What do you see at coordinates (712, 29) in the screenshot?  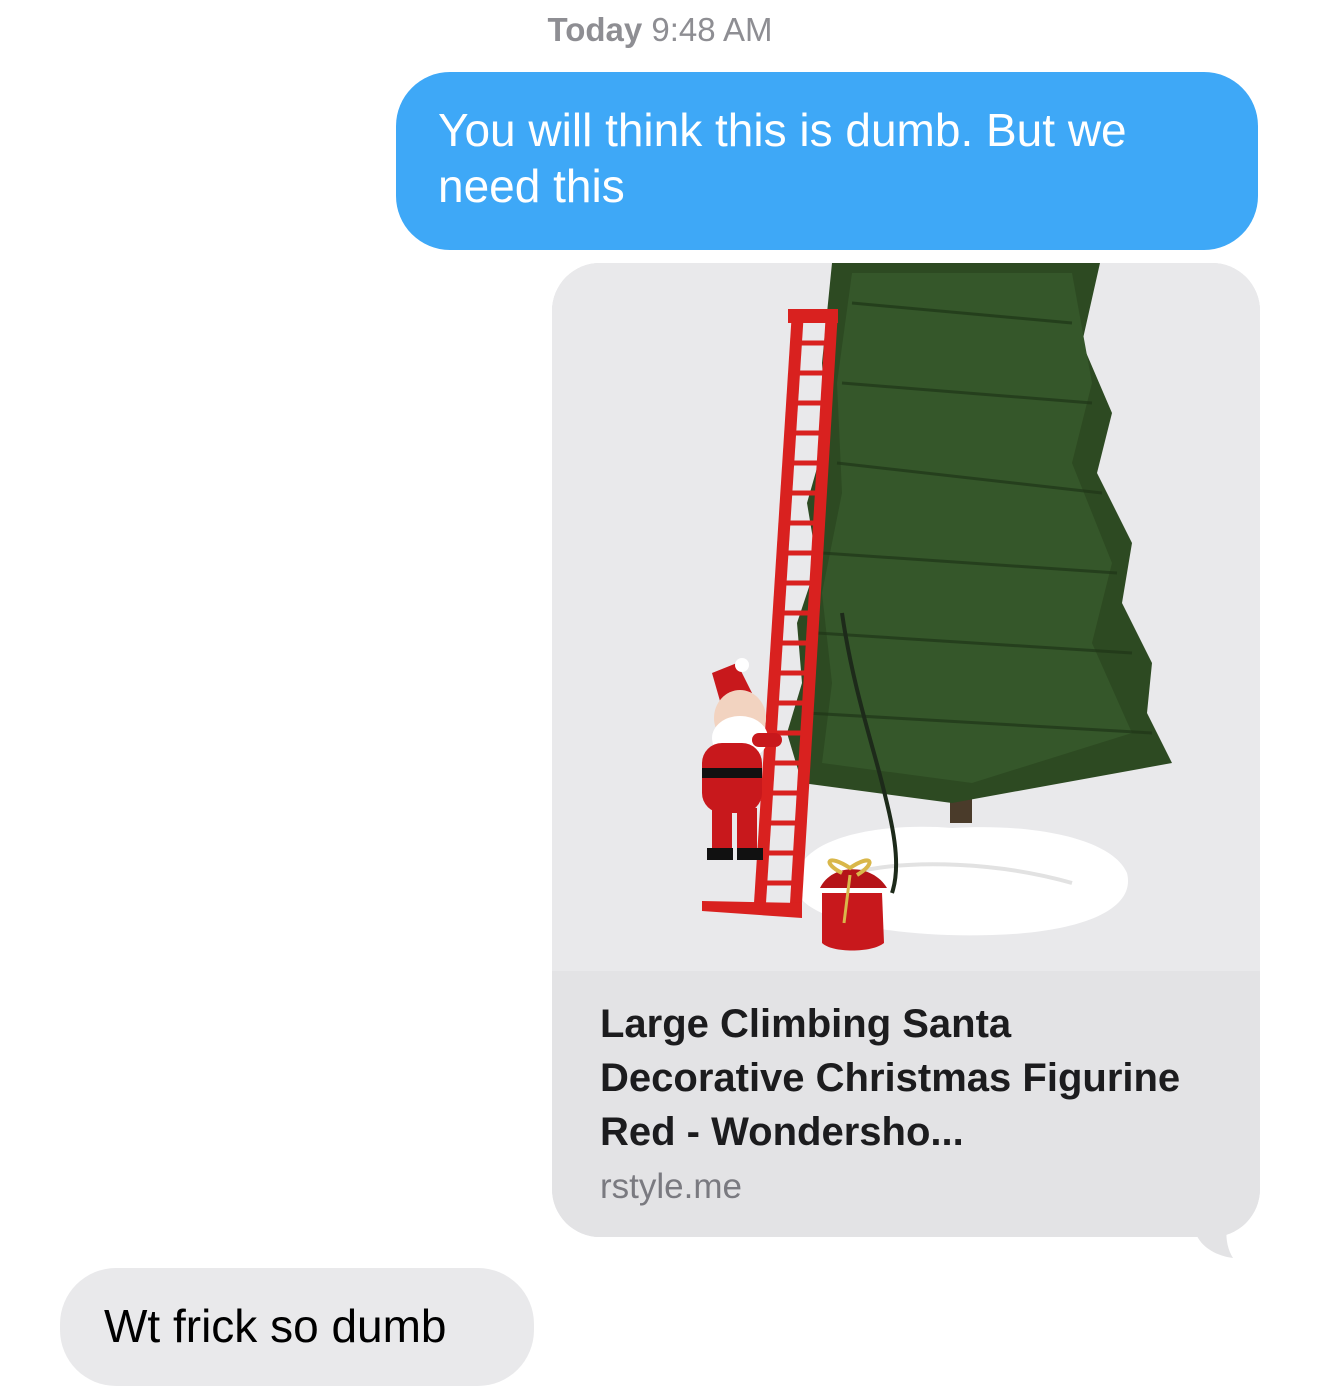 I see `timestamp-time: 9:48 AM` at bounding box center [712, 29].